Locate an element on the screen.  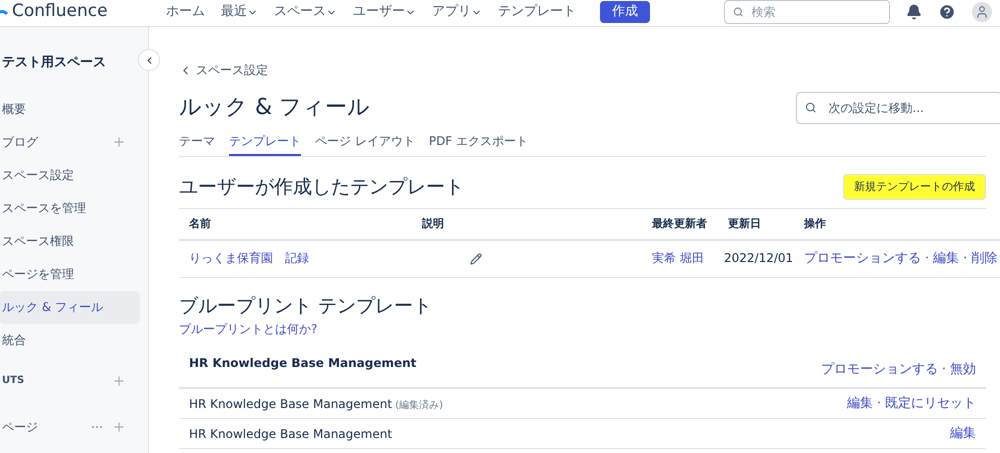
sidebar-item: スペースを管理 is located at coordinates (70, 208).